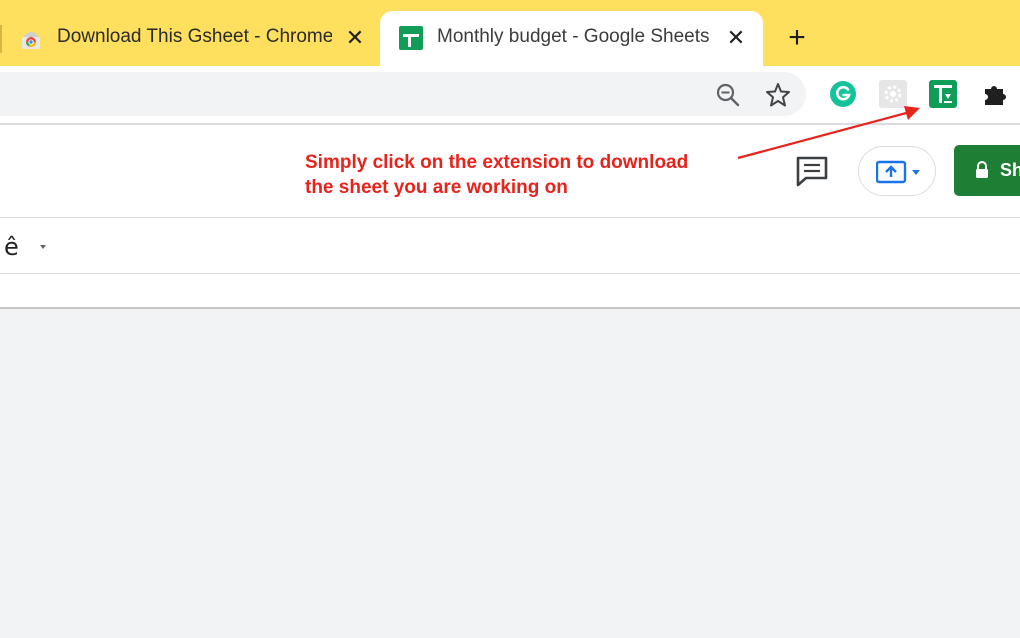 Image resolution: width=1020 pixels, height=638 pixels. I want to click on present-icon, so click(898, 172).